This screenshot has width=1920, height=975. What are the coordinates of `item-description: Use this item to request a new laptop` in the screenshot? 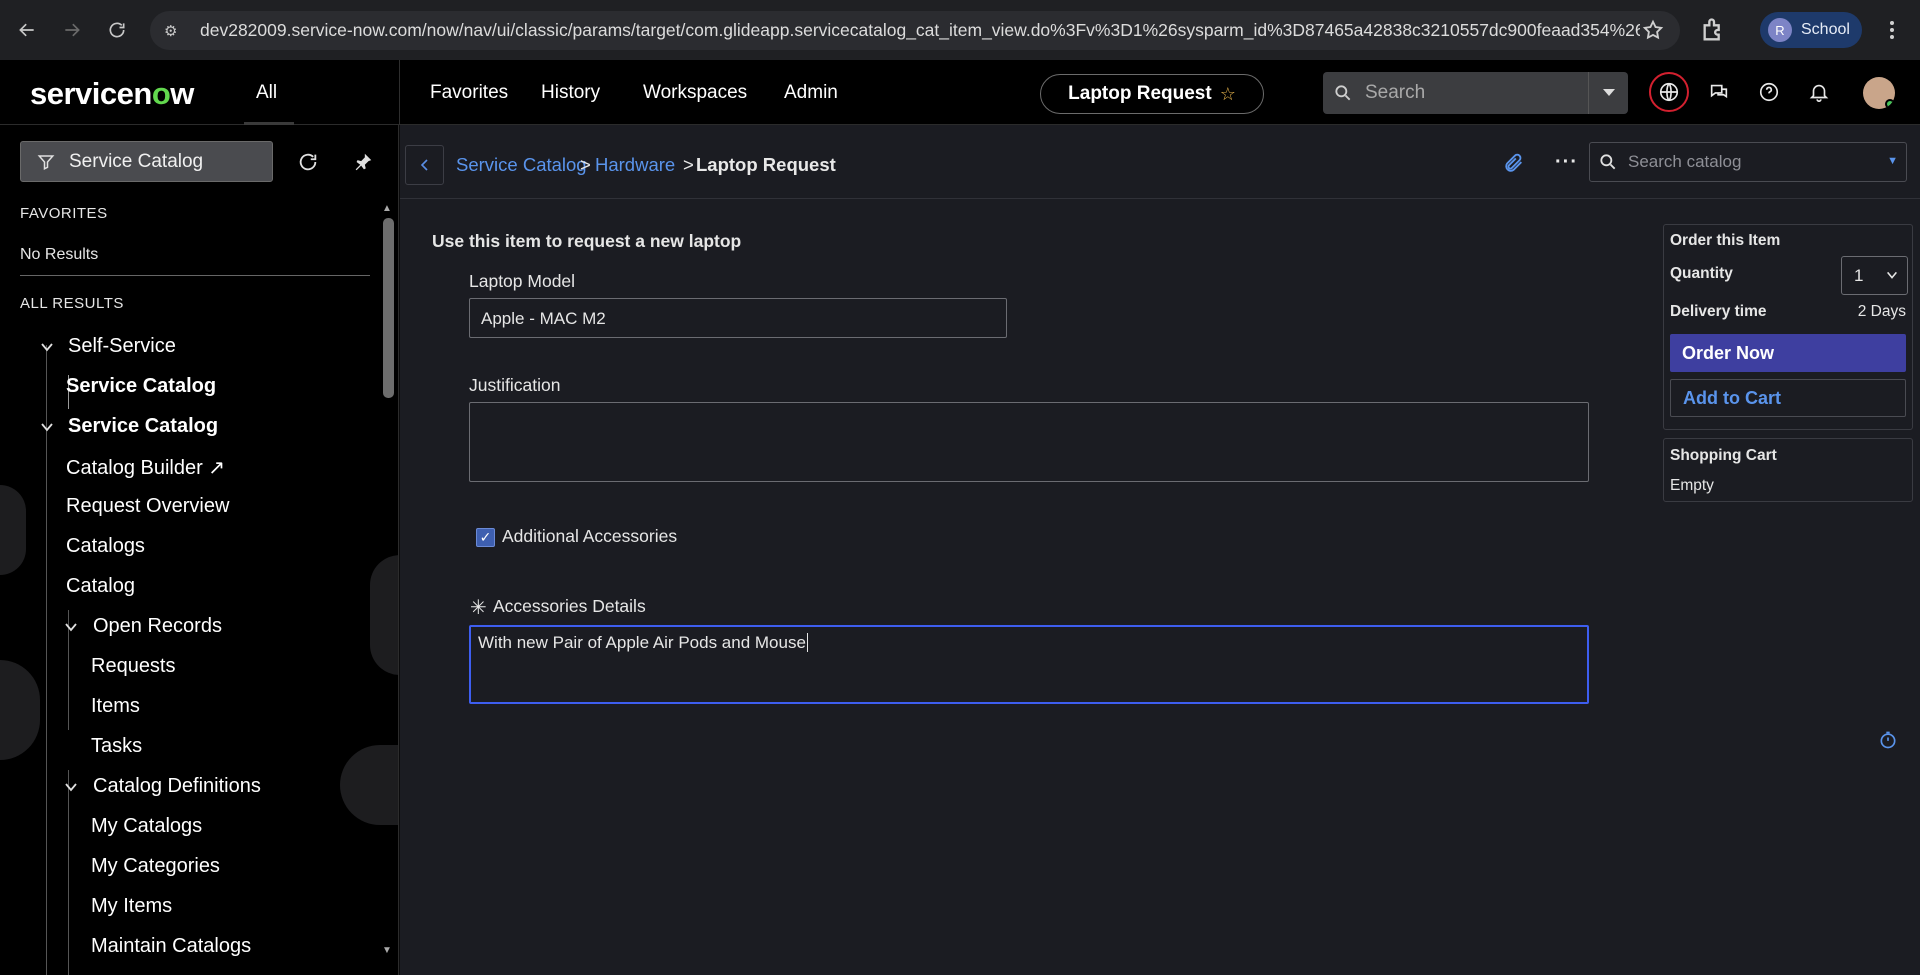 It's located at (587, 241).